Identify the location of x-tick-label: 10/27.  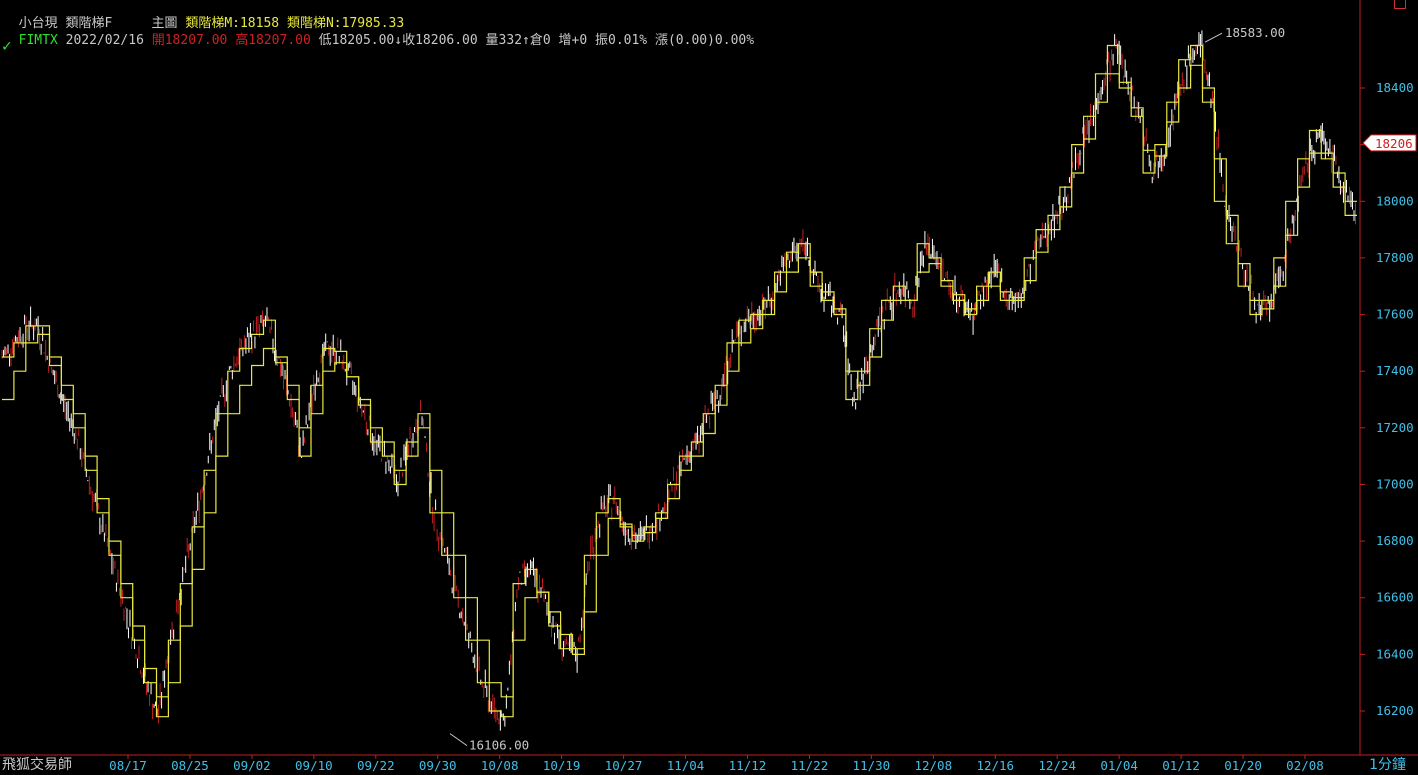
(624, 765).